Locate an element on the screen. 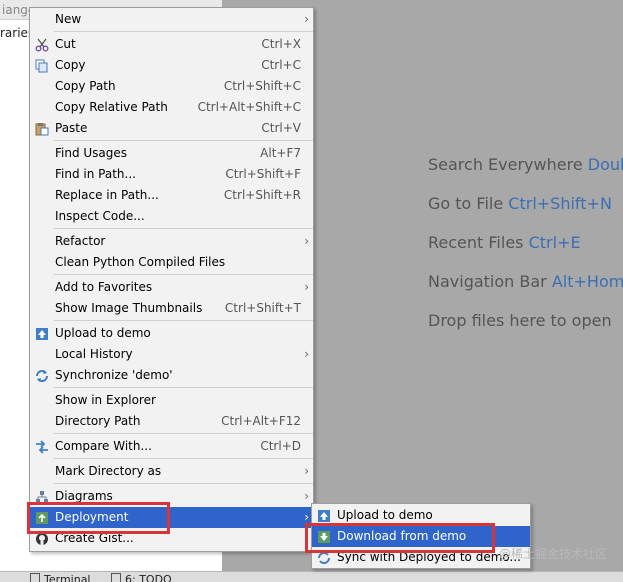  hint-text: Search Everywhere is located at coordinates (505, 164).